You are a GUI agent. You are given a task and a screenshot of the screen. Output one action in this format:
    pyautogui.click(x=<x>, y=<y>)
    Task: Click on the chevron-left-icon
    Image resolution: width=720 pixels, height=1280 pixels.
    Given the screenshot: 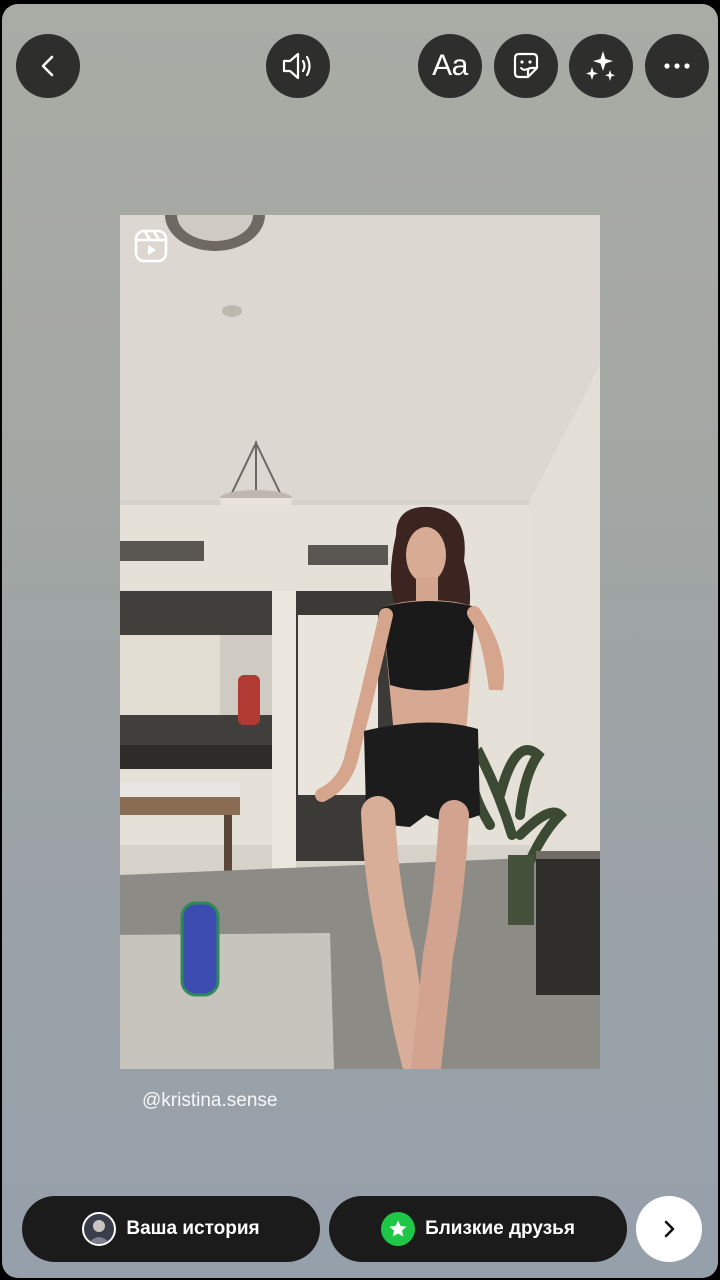 What is the action you would take?
    pyautogui.click(x=47, y=66)
    